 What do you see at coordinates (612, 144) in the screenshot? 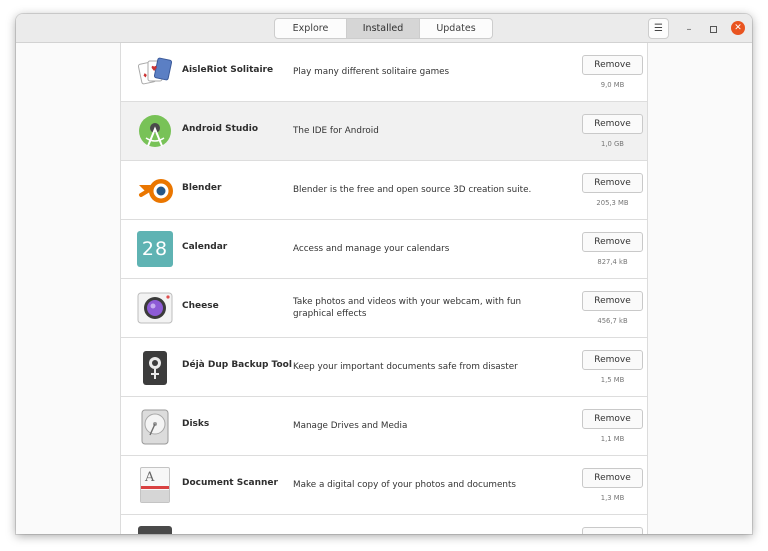
I see `app-size: 1,0 GB` at bounding box center [612, 144].